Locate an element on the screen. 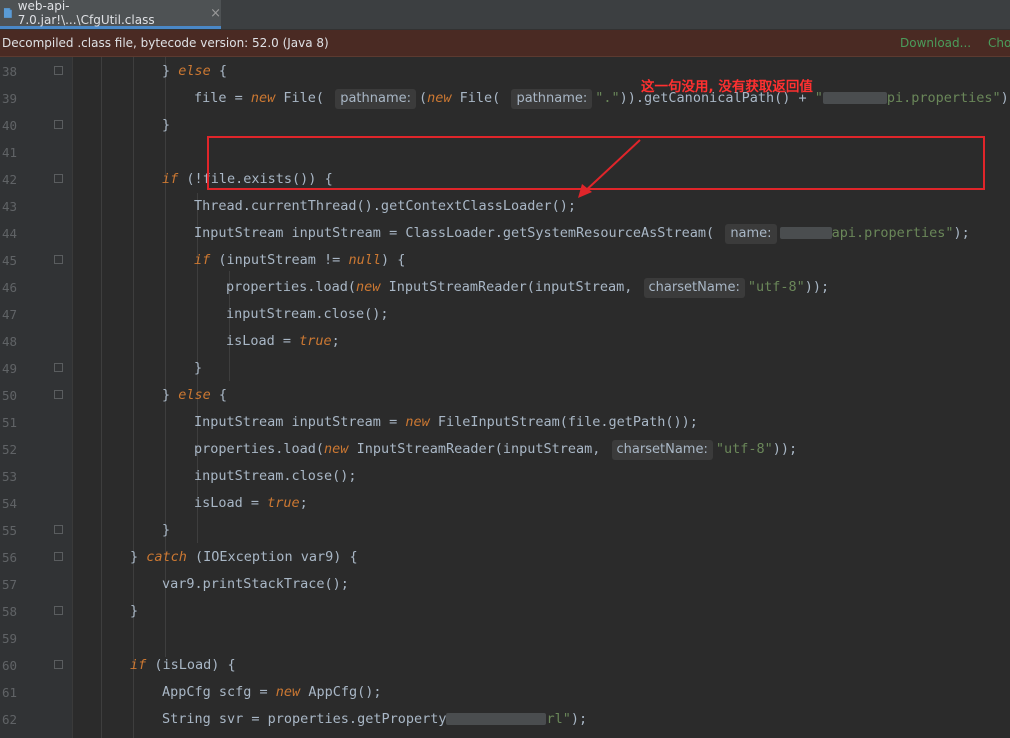 The height and width of the screenshot is (738, 1010). line-number: 52 is located at coordinates (10, 449).